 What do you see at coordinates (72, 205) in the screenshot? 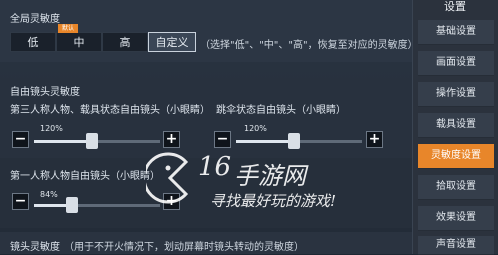
I see `fpp-slider-thumb` at bounding box center [72, 205].